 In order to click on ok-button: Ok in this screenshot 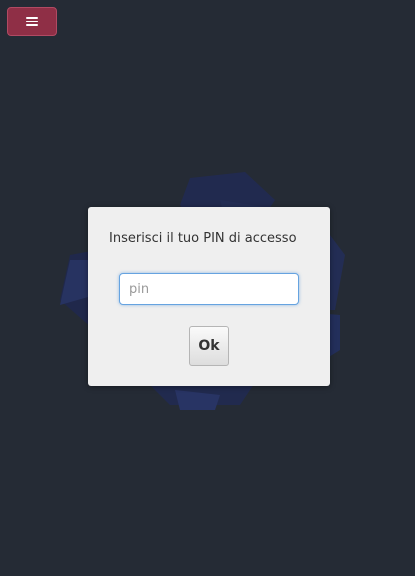, I will do `click(209, 346)`.